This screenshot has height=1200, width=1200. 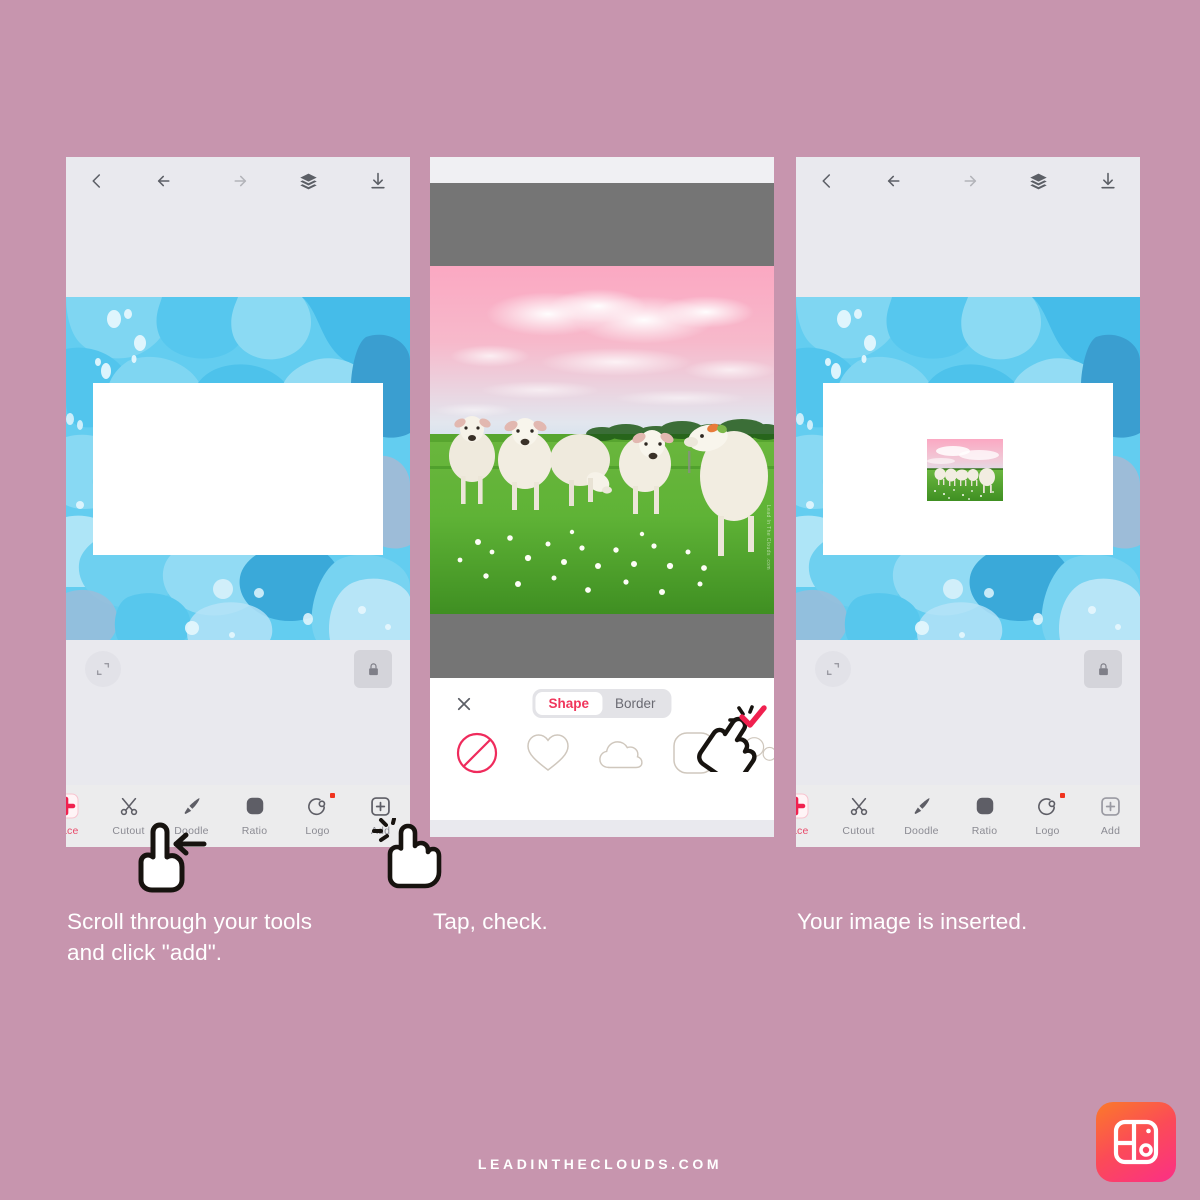 I want to click on tool-label: Add, so click(x=1110, y=831).